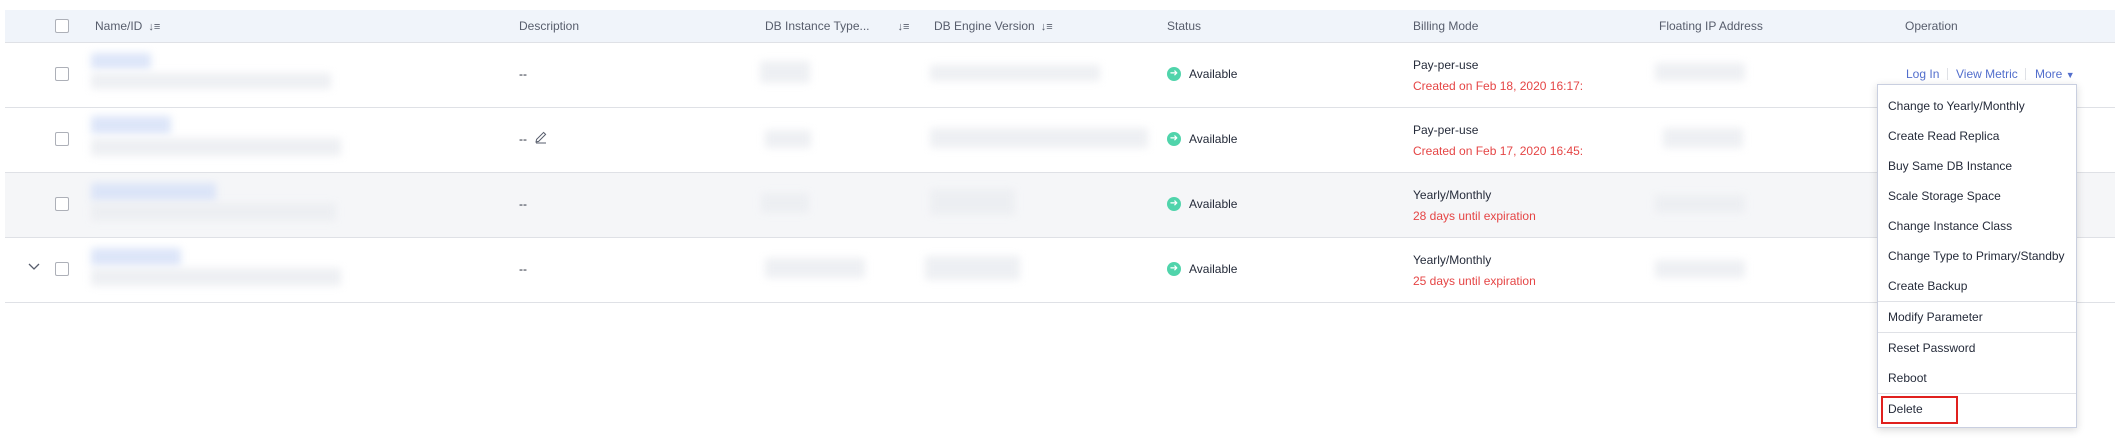 This screenshot has height=442, width=2115. Describe the element at coordinates (1956, 106) in the screenshot. I see `menu-item-change-to-yearly-monthly: Change to Yearly/Monthly` at that location.